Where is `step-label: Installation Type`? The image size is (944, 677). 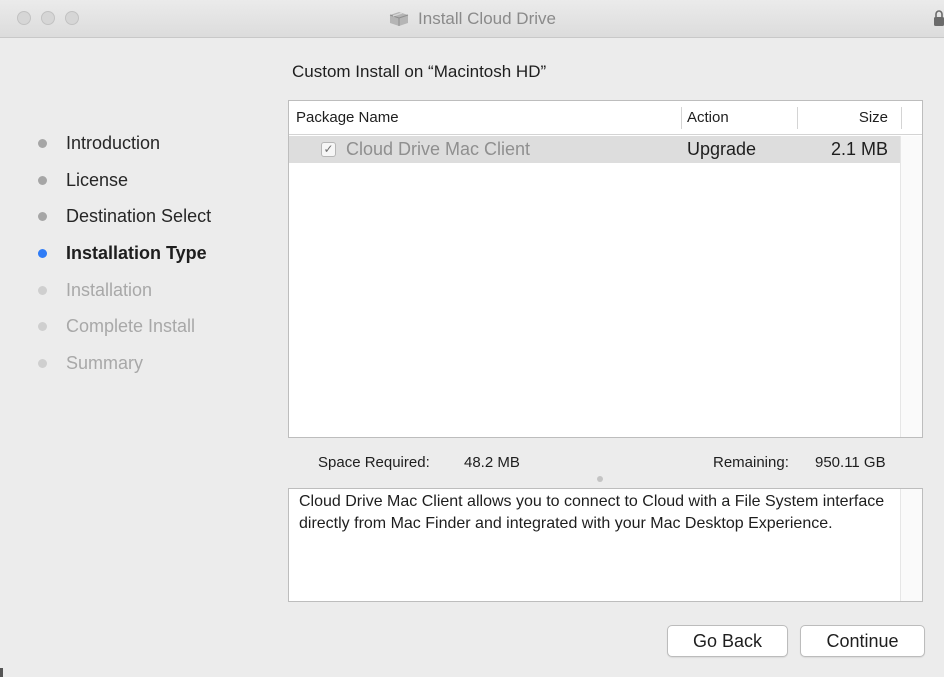 step-label: Installation Type is located at coordinates (136, 252).